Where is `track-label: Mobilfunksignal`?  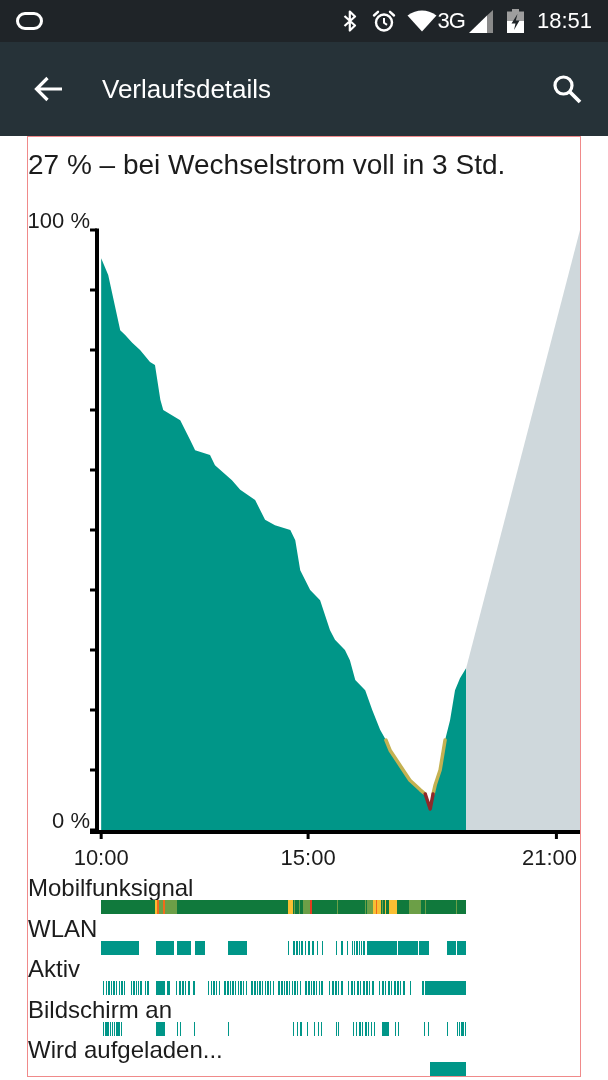
track-label: Mobilfunksignal is located at coordinates (111, 888).